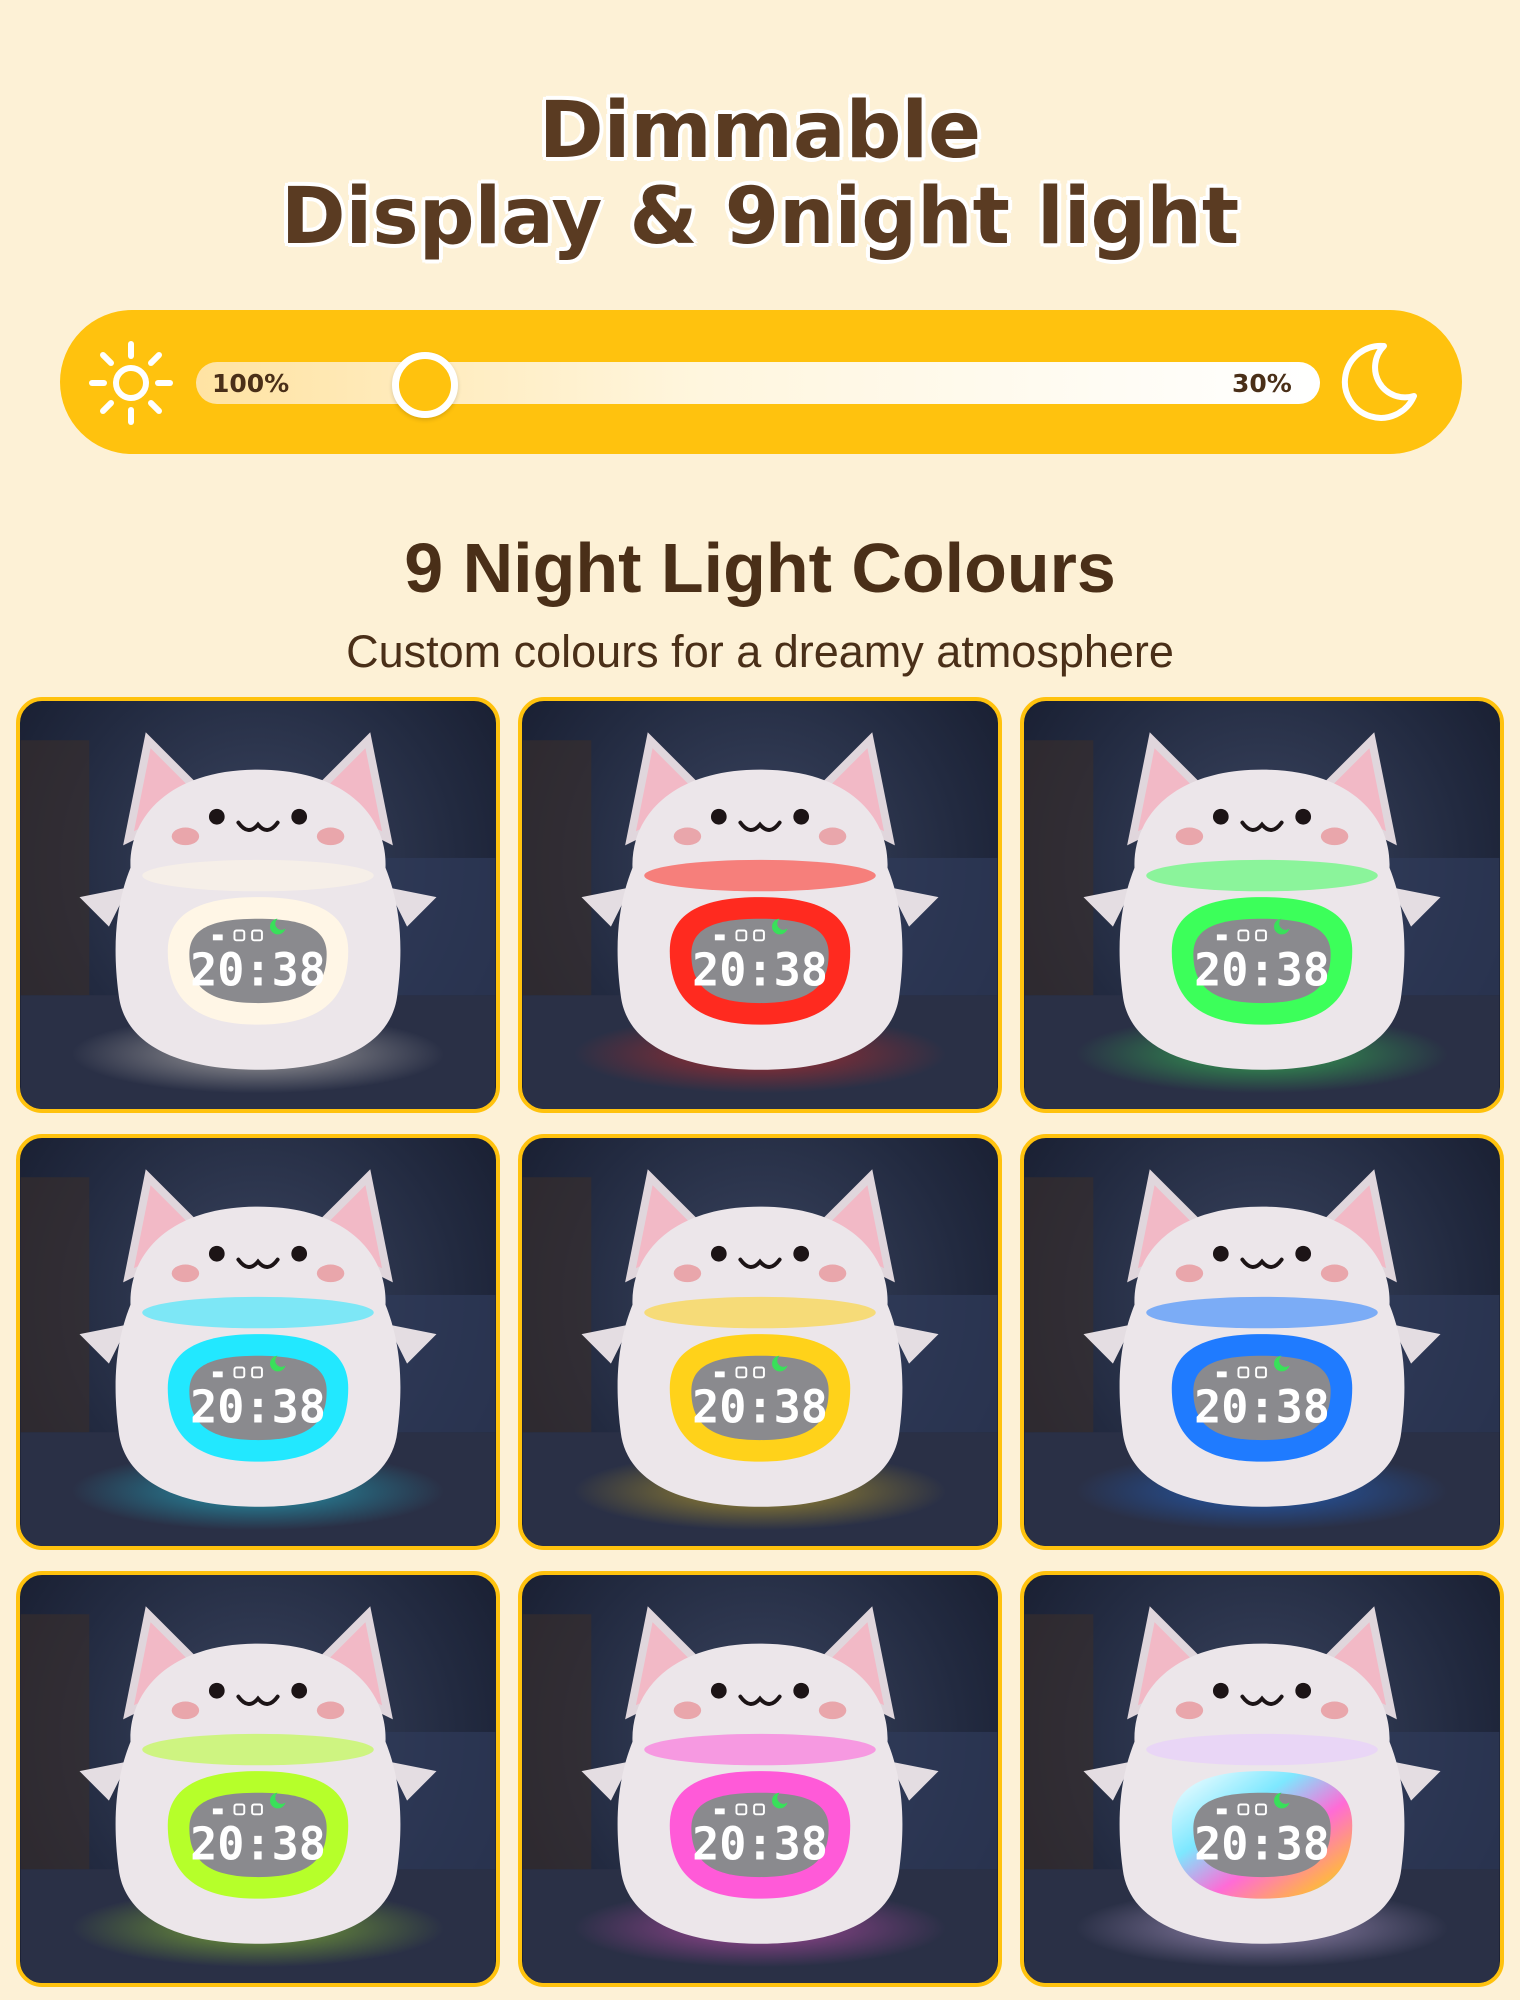 This screenshot has width=1520, height=2000. Describe the element at coordinates (760, 217) in the screenshot. I see `headline-line-2: Display & 9night light` at that location.